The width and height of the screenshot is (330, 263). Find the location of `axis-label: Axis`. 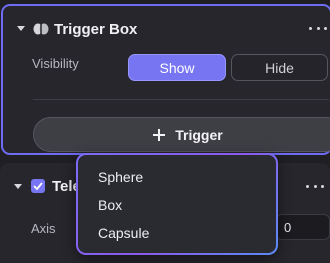

axis-label: Axis is located at coordinates (43, 228).